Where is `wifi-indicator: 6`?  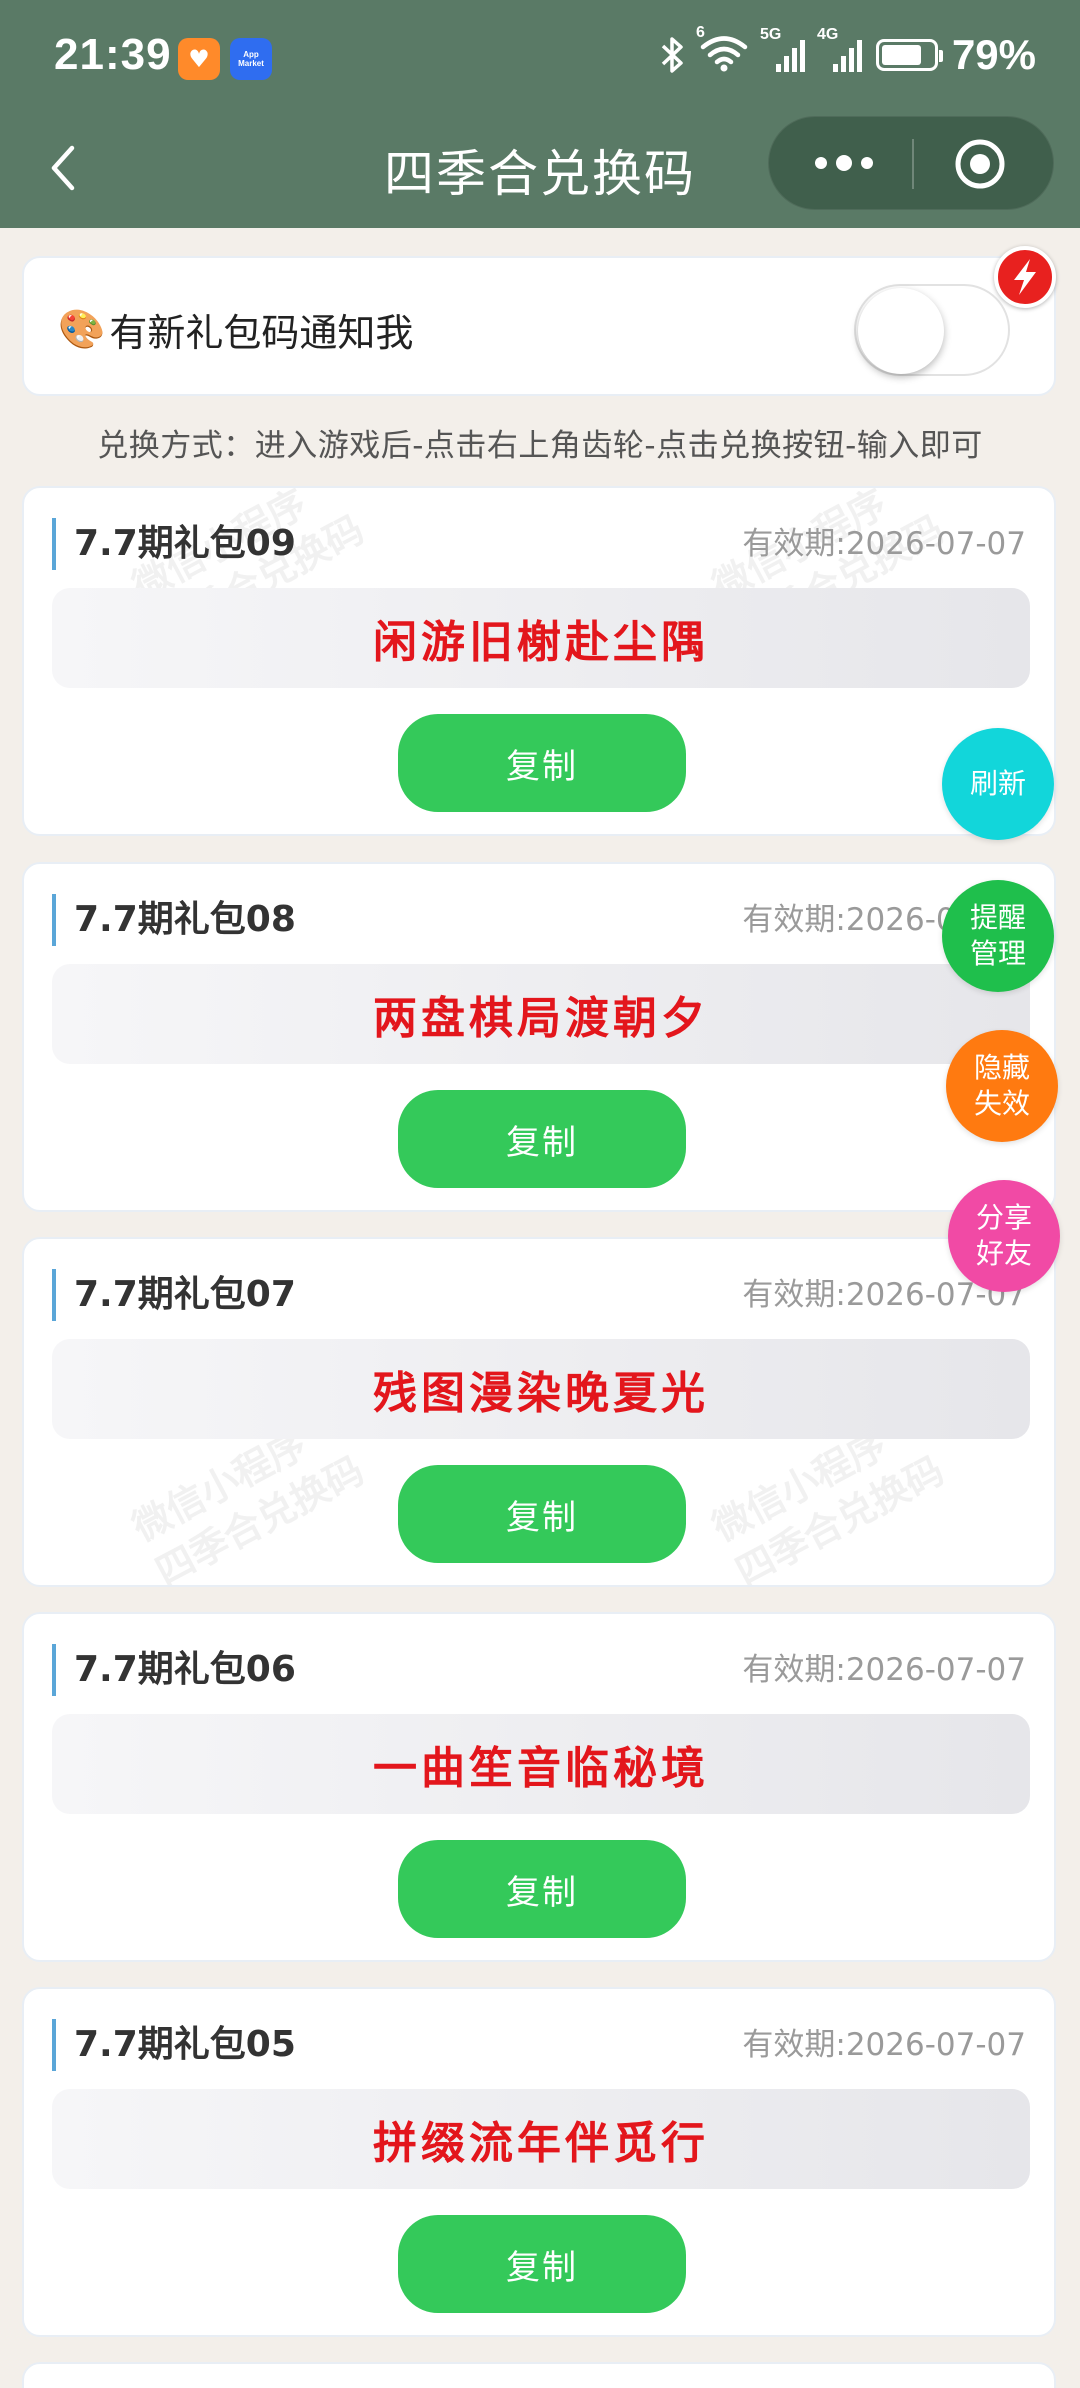 wifi-indicator: 6 is located at coordinates (722, 50).